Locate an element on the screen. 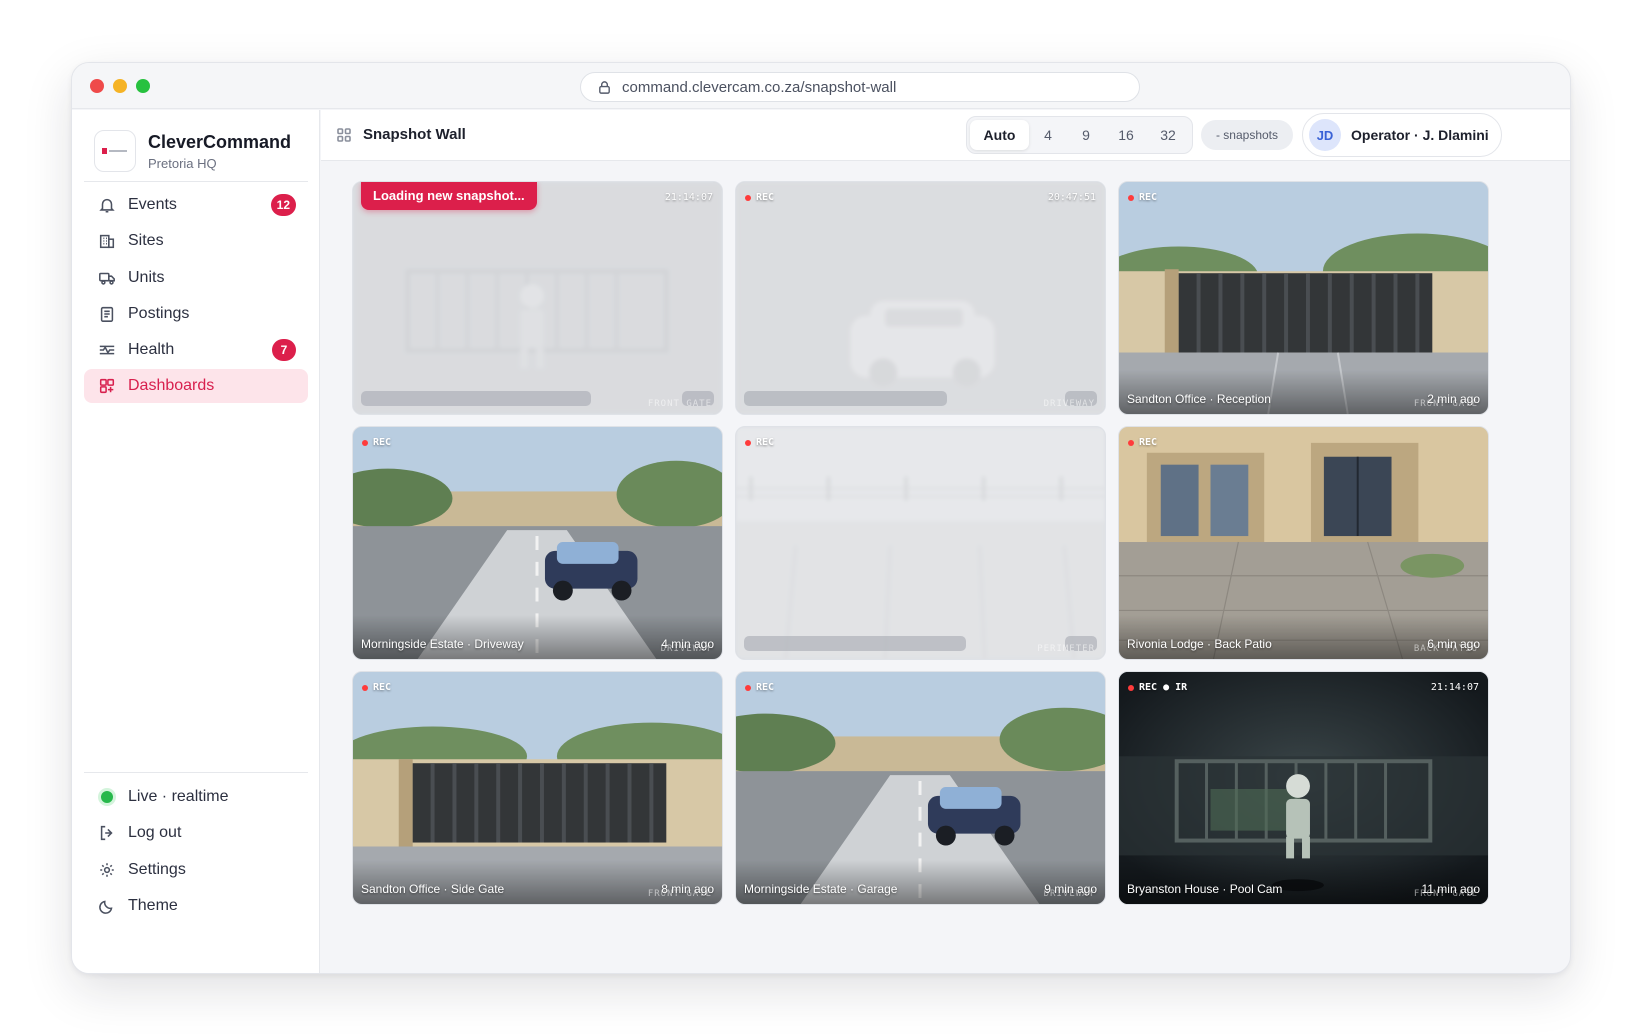  snapshot-age: 6 min ago is located at coordinates (1453, 644).